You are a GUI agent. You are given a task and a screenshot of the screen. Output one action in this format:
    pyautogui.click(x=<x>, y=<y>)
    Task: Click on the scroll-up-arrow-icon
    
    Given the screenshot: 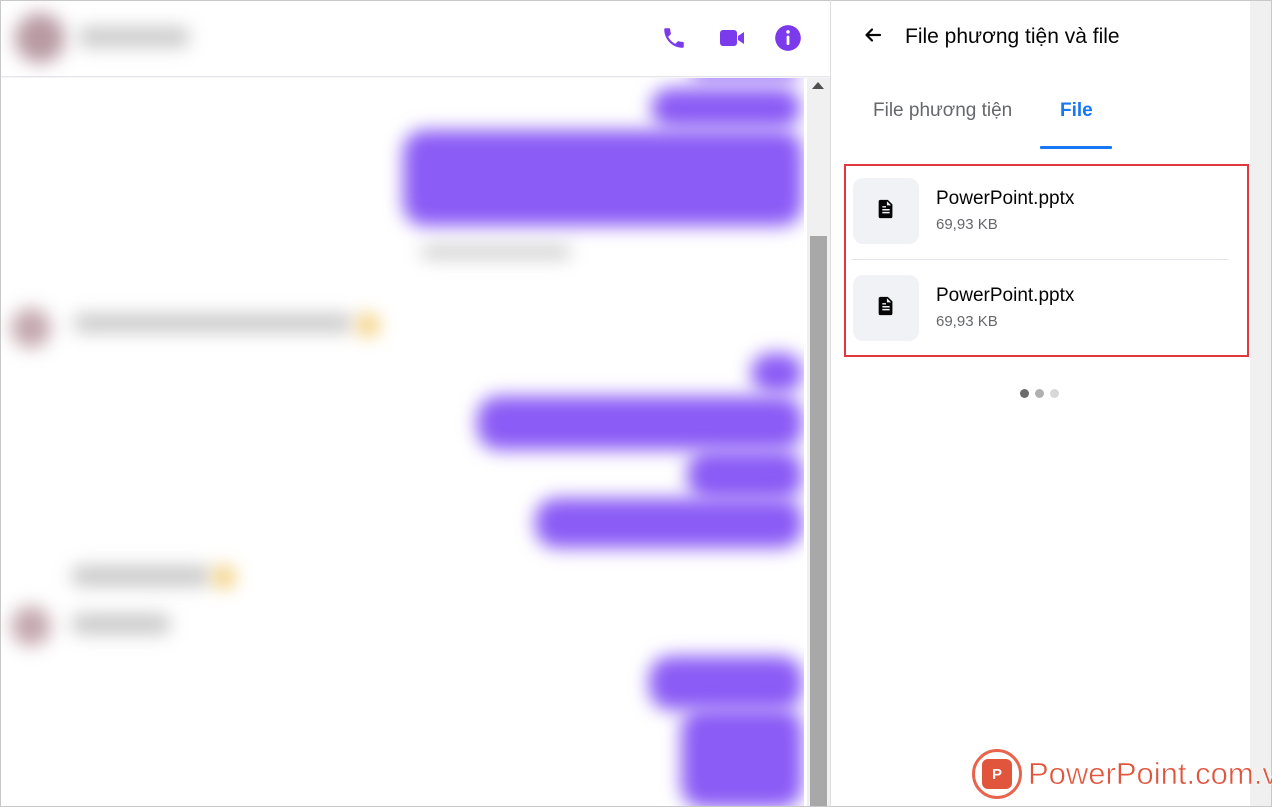 What is the action you would take?
    pyautogui.click(x=818, y=85)
    